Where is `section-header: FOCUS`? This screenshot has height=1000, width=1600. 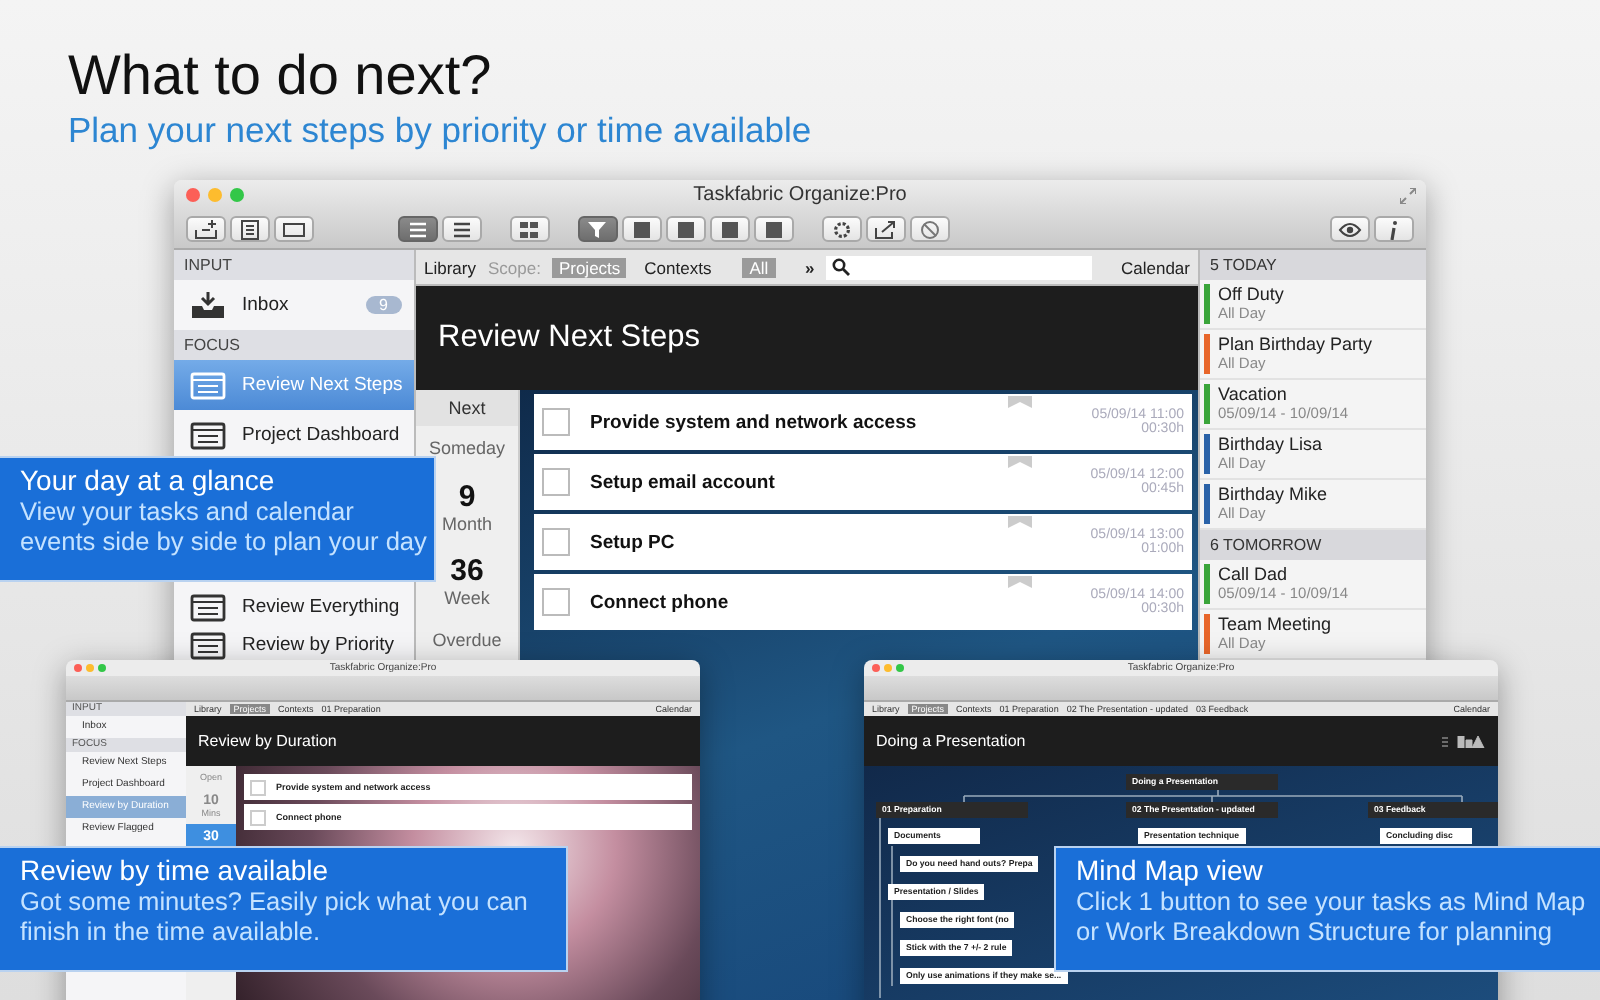
section-header: FOCUS is located at coordinates (294, 345).